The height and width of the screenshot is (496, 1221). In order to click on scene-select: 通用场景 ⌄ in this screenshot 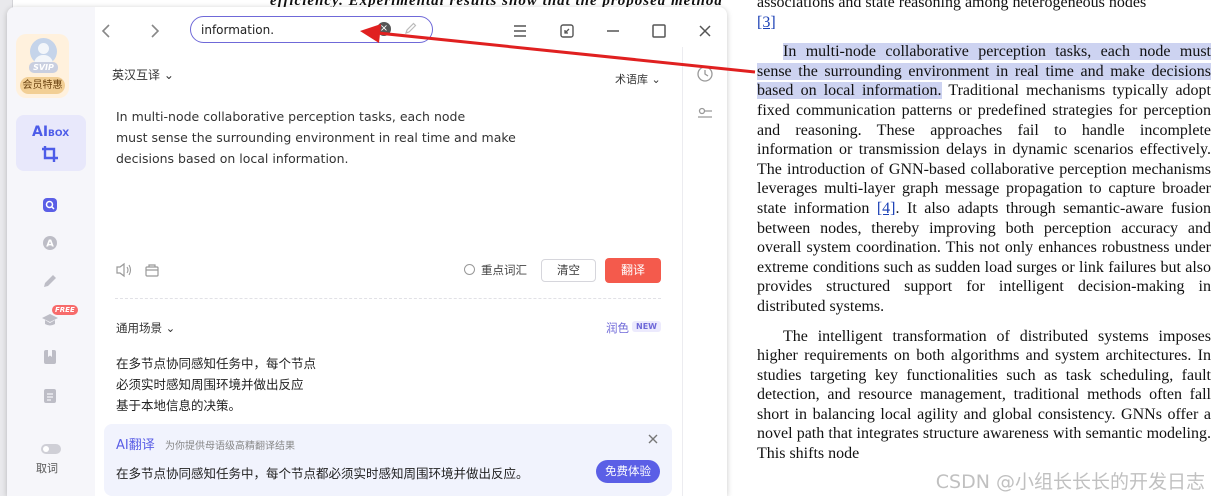, I will do `click(145, 328)`.